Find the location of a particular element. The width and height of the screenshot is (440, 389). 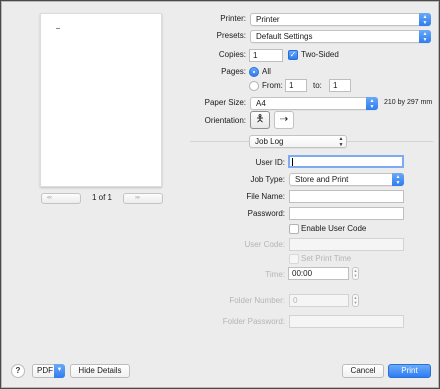

orientation-portrait-button: 🯅 is located at coordinates (260, 120).